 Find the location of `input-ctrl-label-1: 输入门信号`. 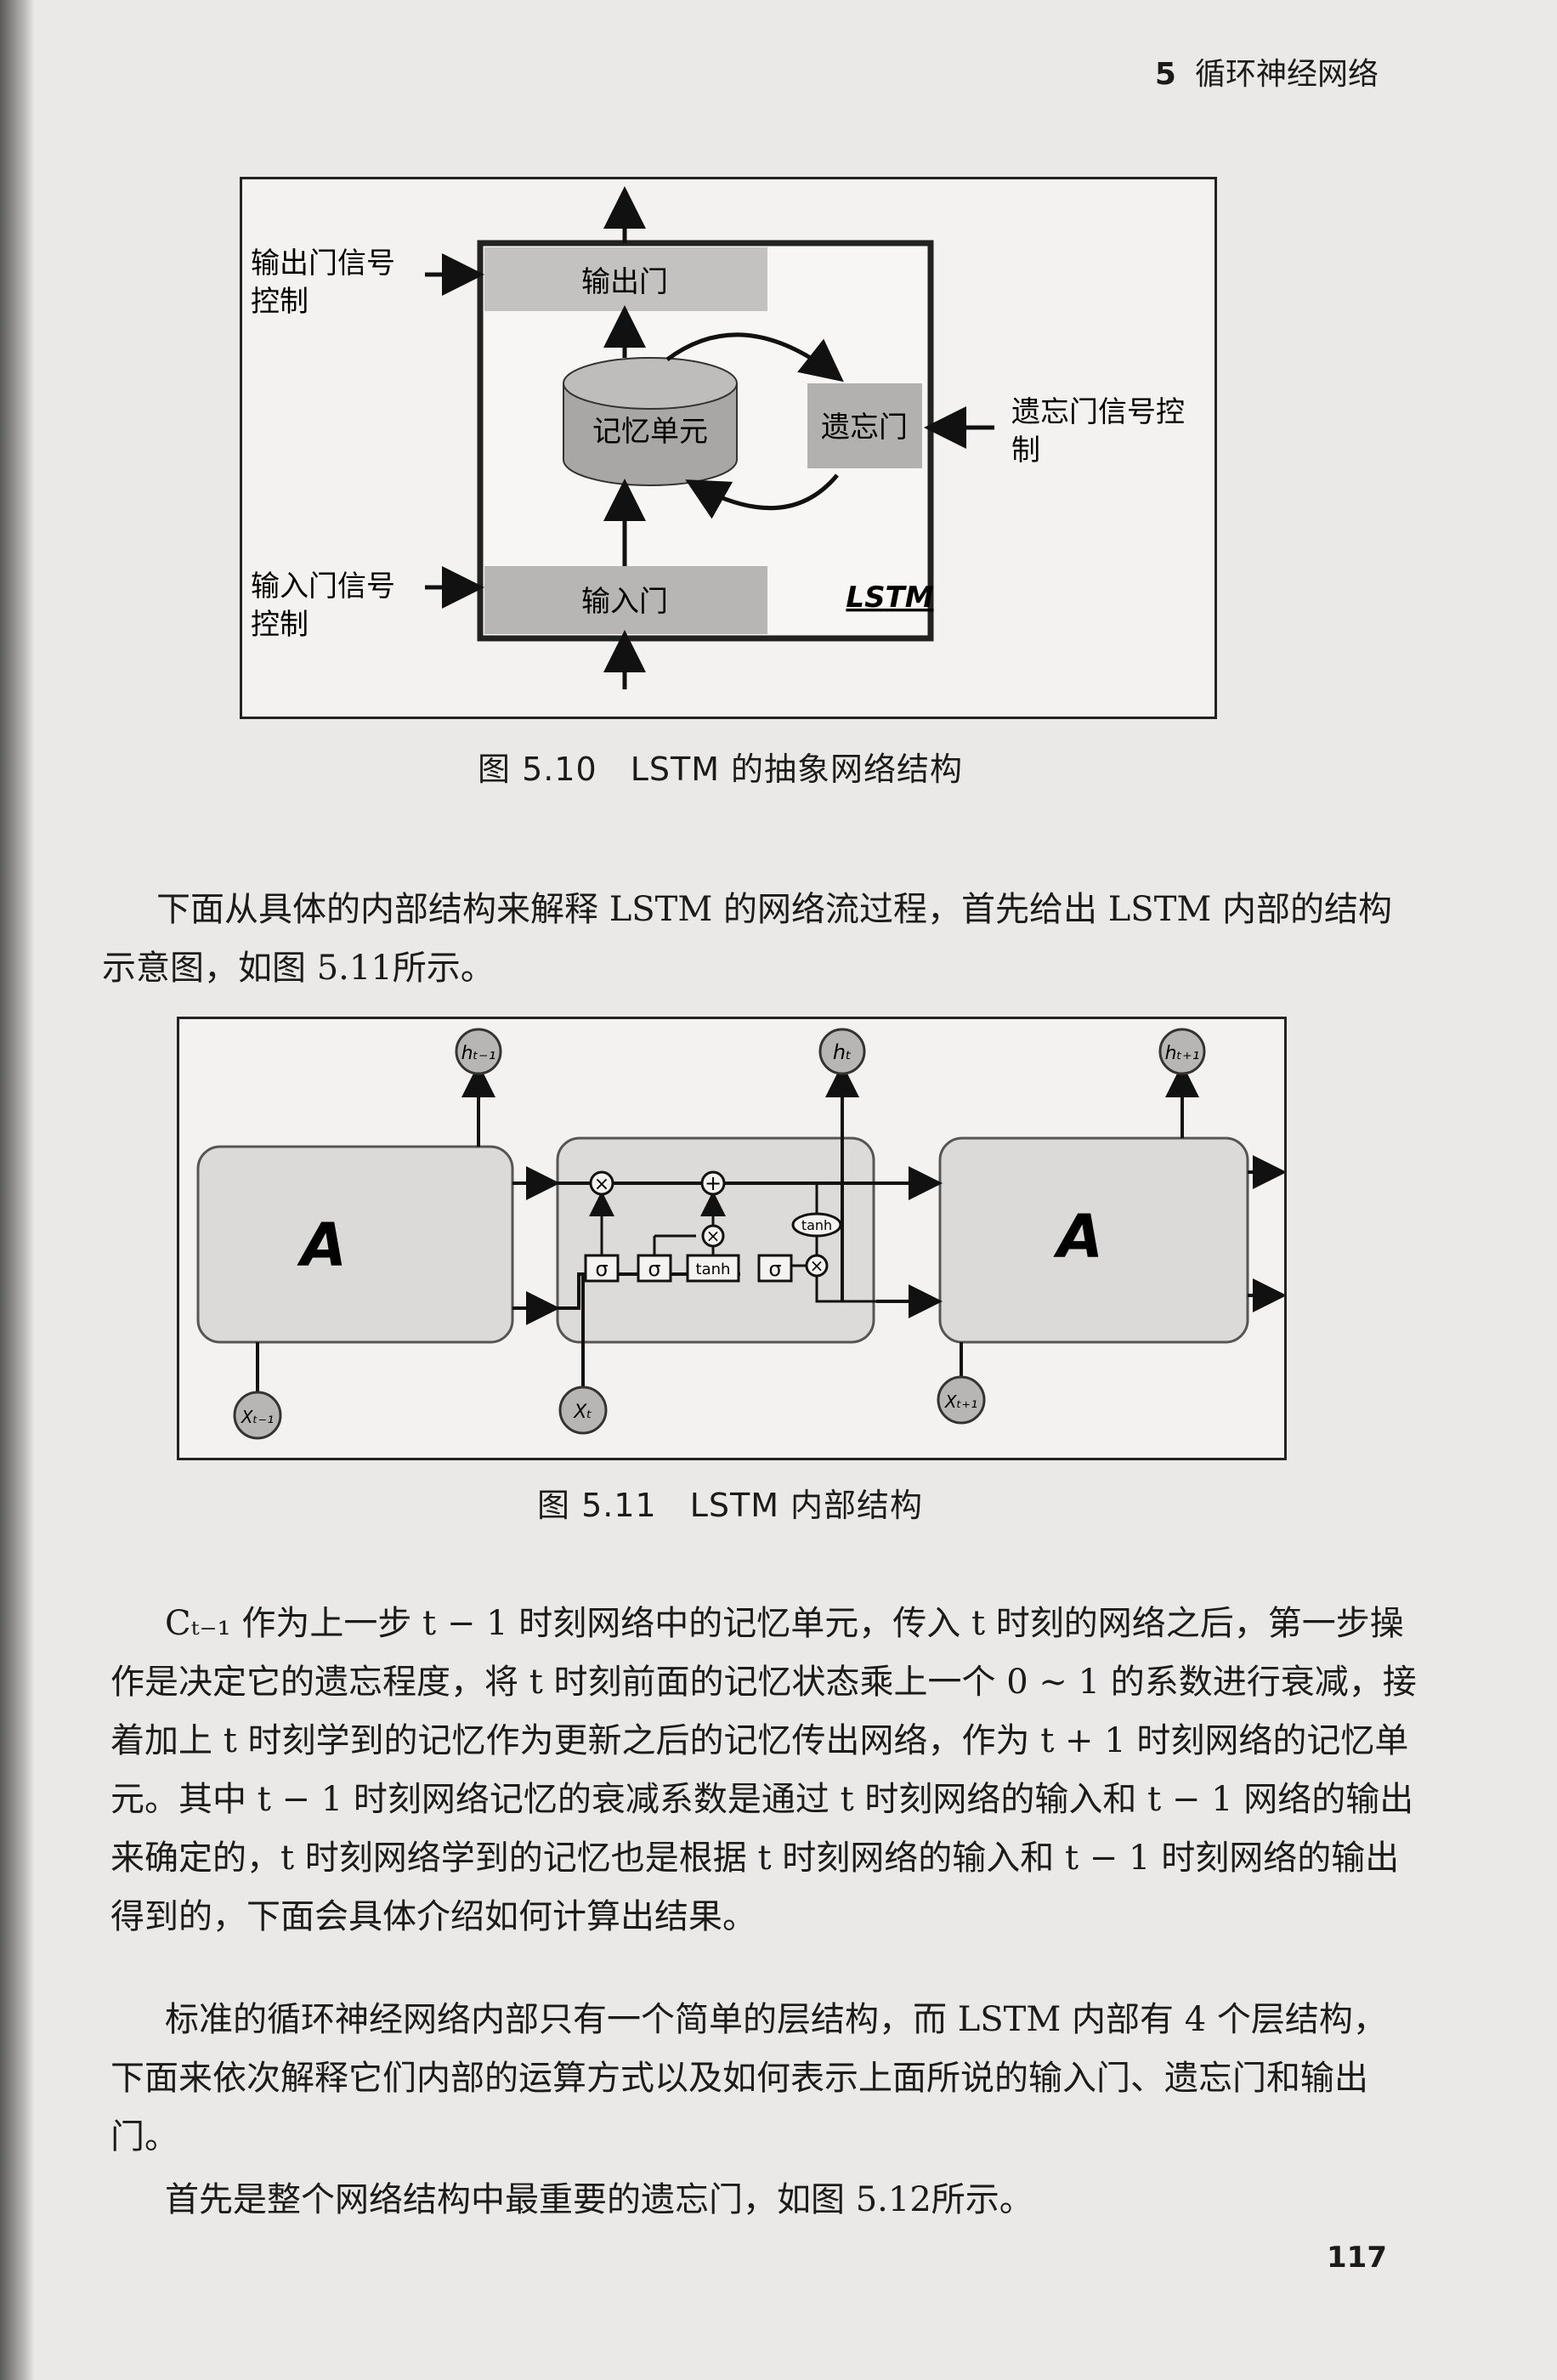

input-ctrl-label-1: 输入门信号 is located at coordinates (323, 587).